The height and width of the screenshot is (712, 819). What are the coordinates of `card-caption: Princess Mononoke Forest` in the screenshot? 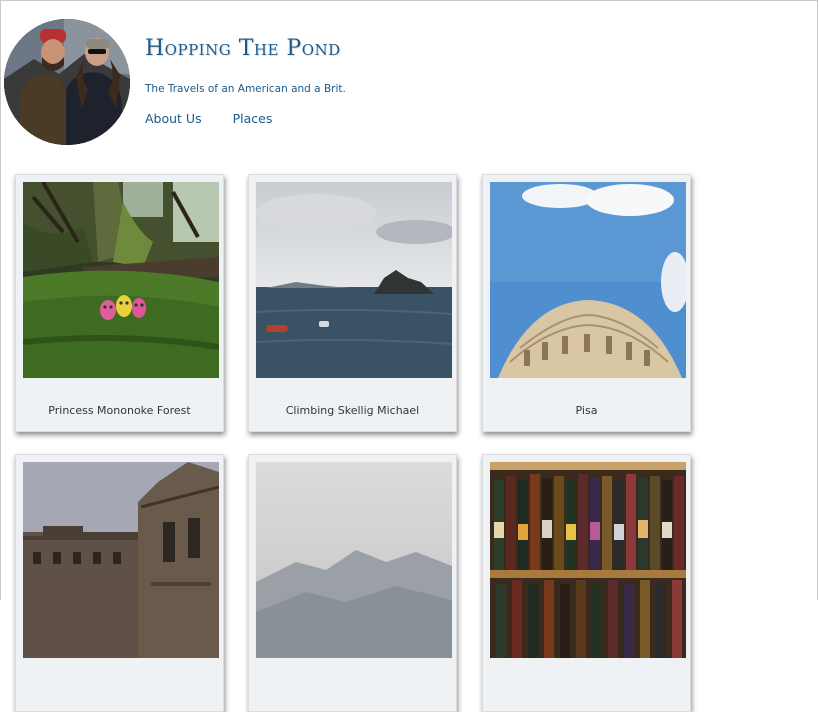 It's located at (119, 410).